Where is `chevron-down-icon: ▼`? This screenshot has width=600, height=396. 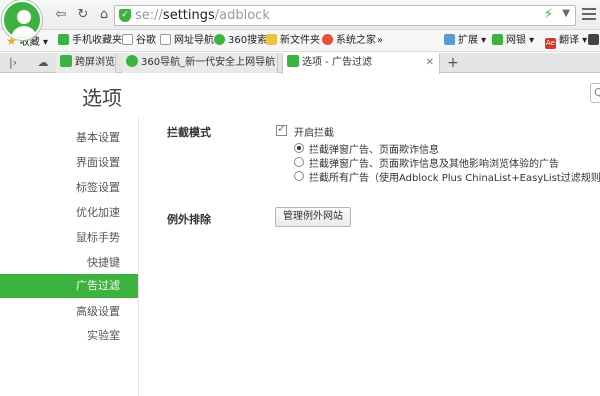 chevron-down-icon: ▼ is located at coordinates (566, 13).